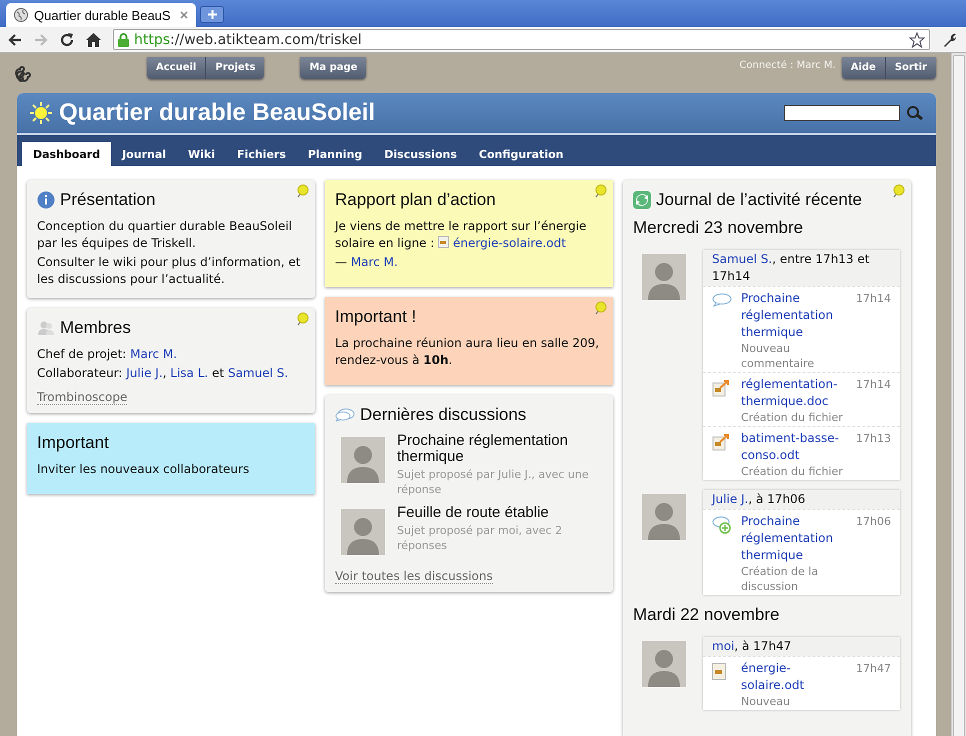 This screenshot has width=966, height=736. I want to click on connected-user-text: Connecté : Marc M., so click(787, 65).